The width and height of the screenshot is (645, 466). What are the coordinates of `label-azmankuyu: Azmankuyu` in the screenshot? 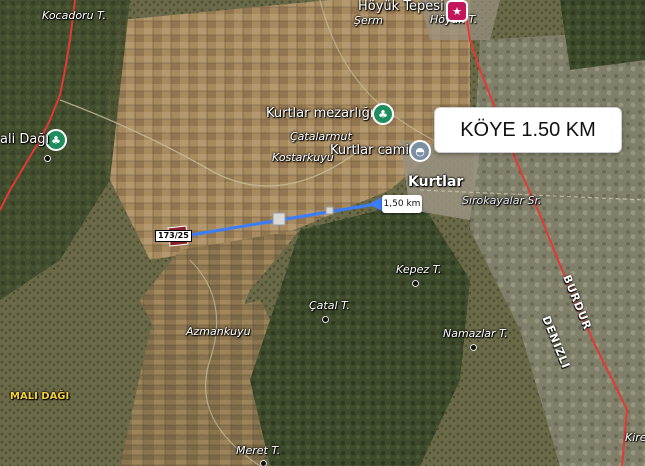 It's located at (218, 331).